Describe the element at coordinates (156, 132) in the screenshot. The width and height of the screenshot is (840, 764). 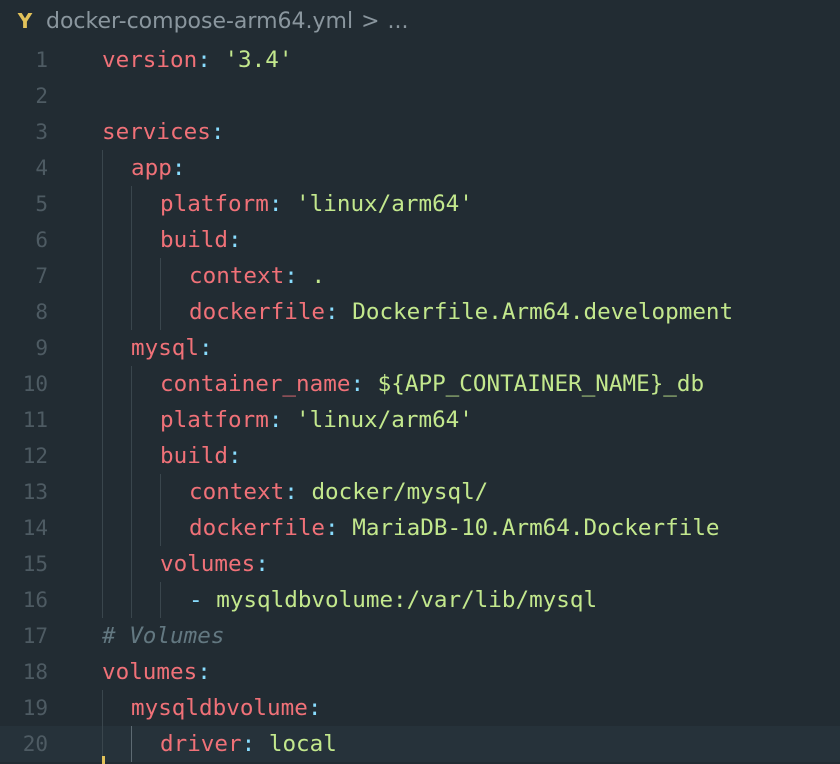
I see `code-token: services` at that location.